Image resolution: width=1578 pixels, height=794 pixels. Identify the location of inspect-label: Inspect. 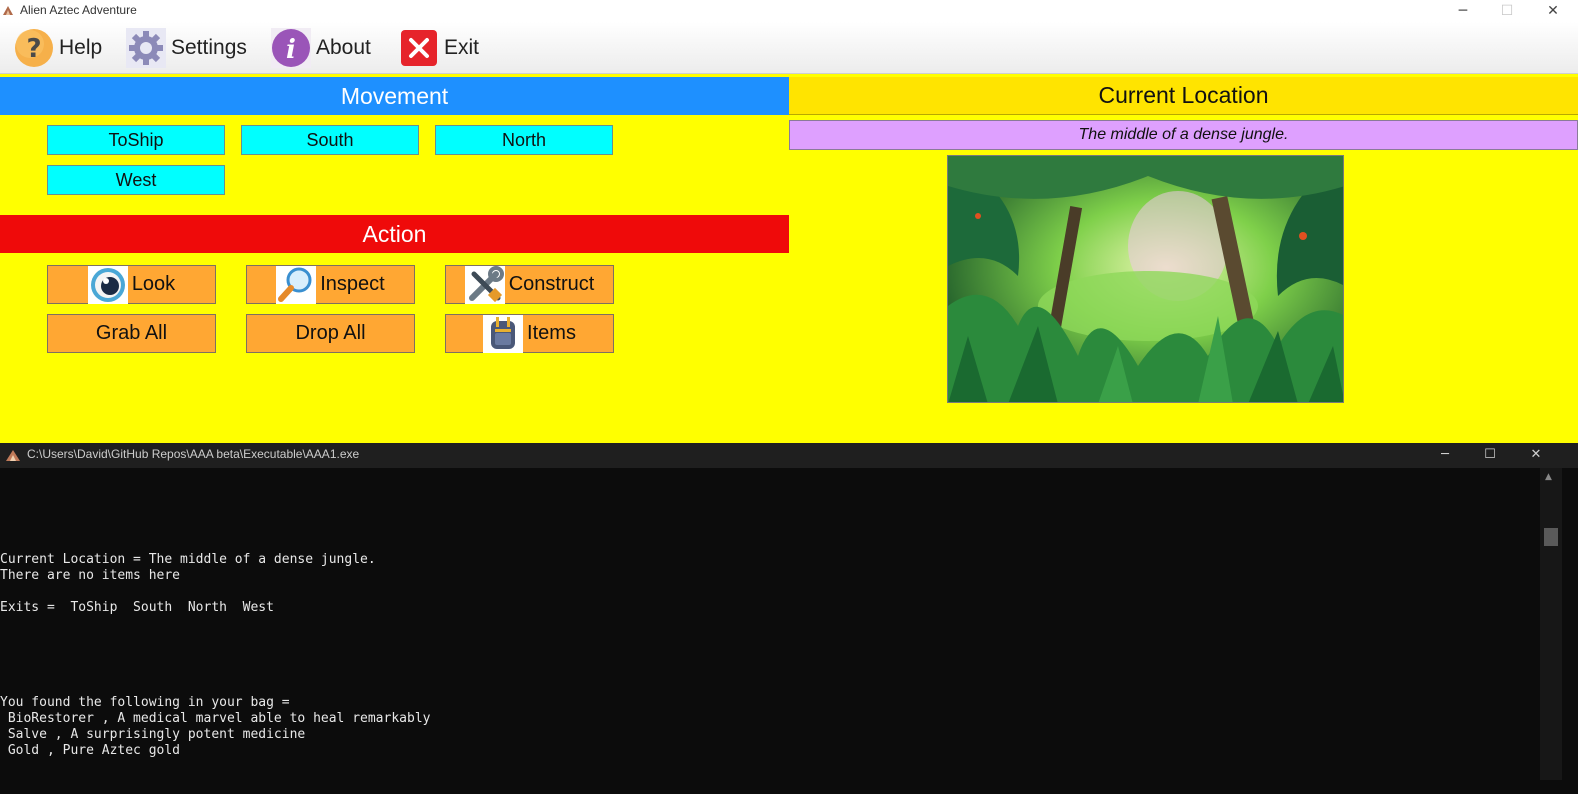
(352, 284).